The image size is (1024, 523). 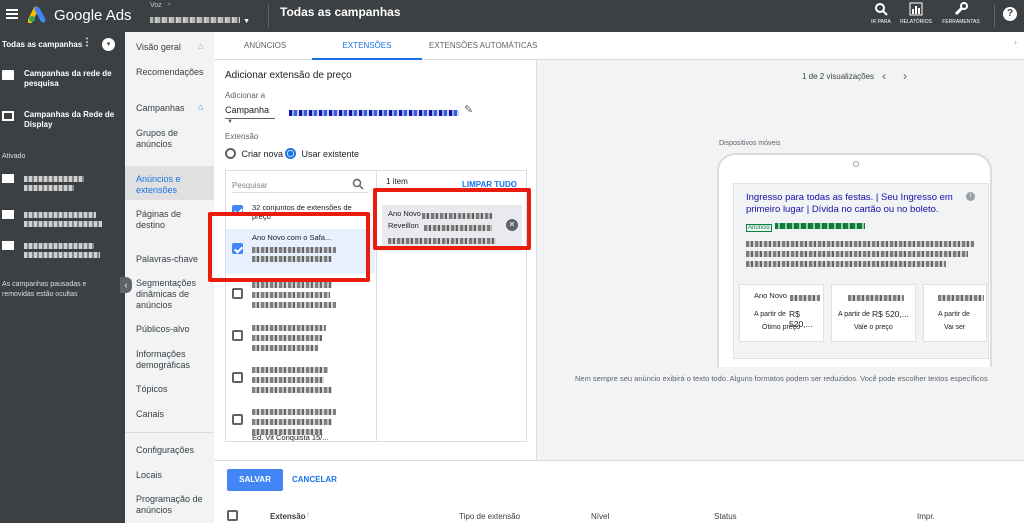 I want to click on ad-badge: Anúncio, so click(x=759, y=228).